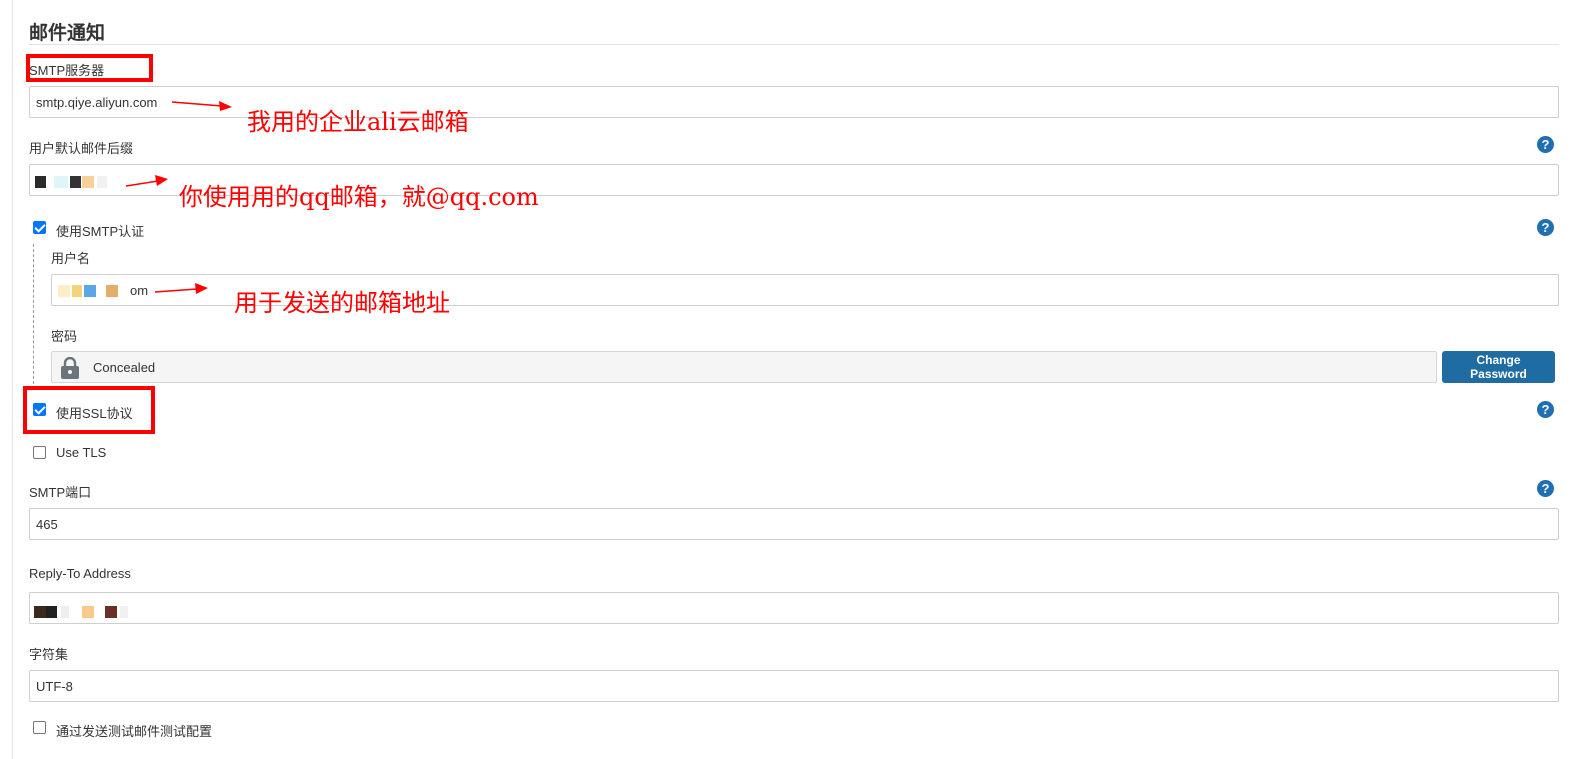 This screenshot has height=759, width=1571. What do you see at coordinates (71, 258) in the screenshot?
I see `username-label: 用户名` at bounding box center [71, 258].